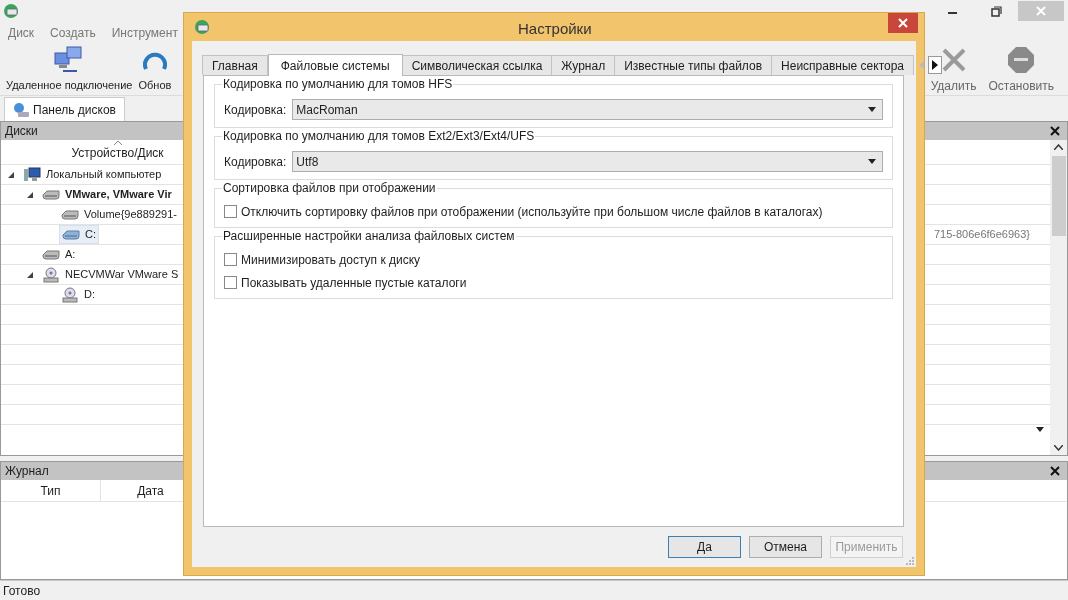 The height and width of the screenshot is (600, 1068). What do you see at coordinates (32, 174) in the screenshot?
I see `computer-icon` at bounding box center [32, 174].